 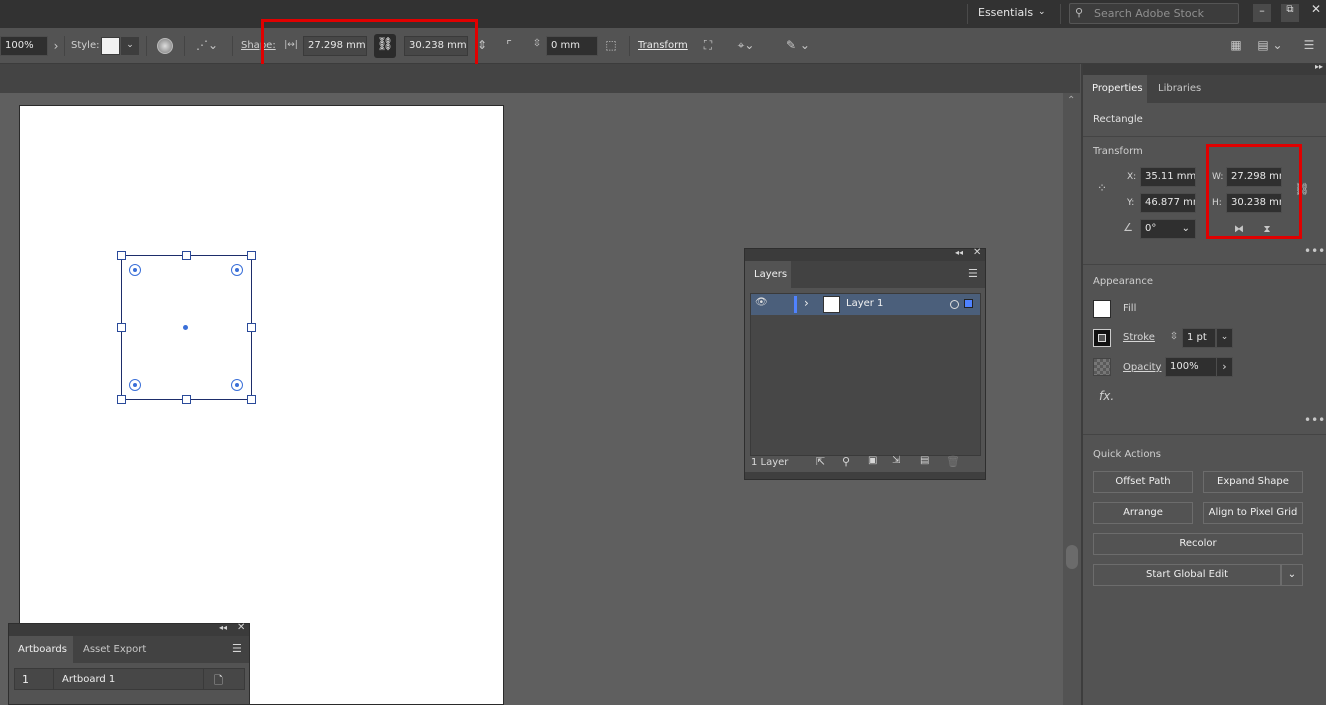 What do you see at coordinates (251, 399) in the screenshot?
I see `handle-bottom-right` at bounding box center [251, 399].